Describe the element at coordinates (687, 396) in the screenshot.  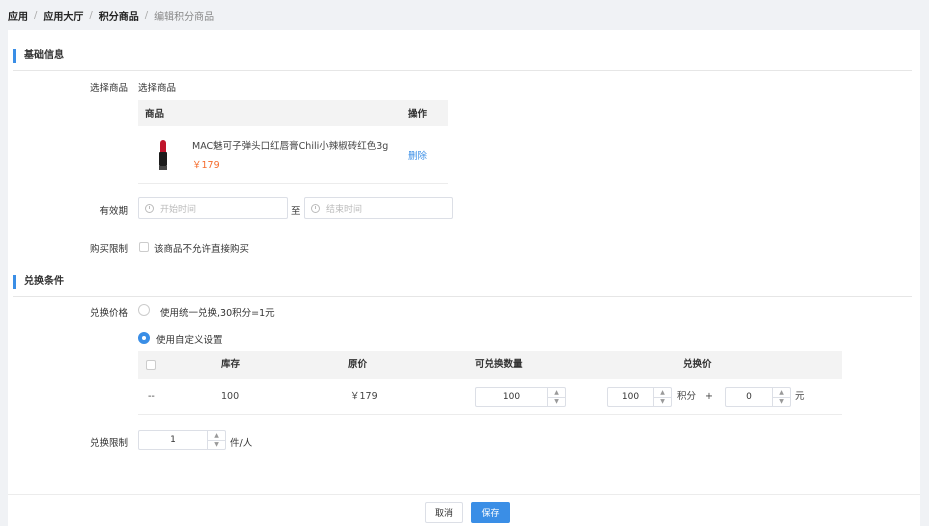
I see `points-unit: 积分` at that location.